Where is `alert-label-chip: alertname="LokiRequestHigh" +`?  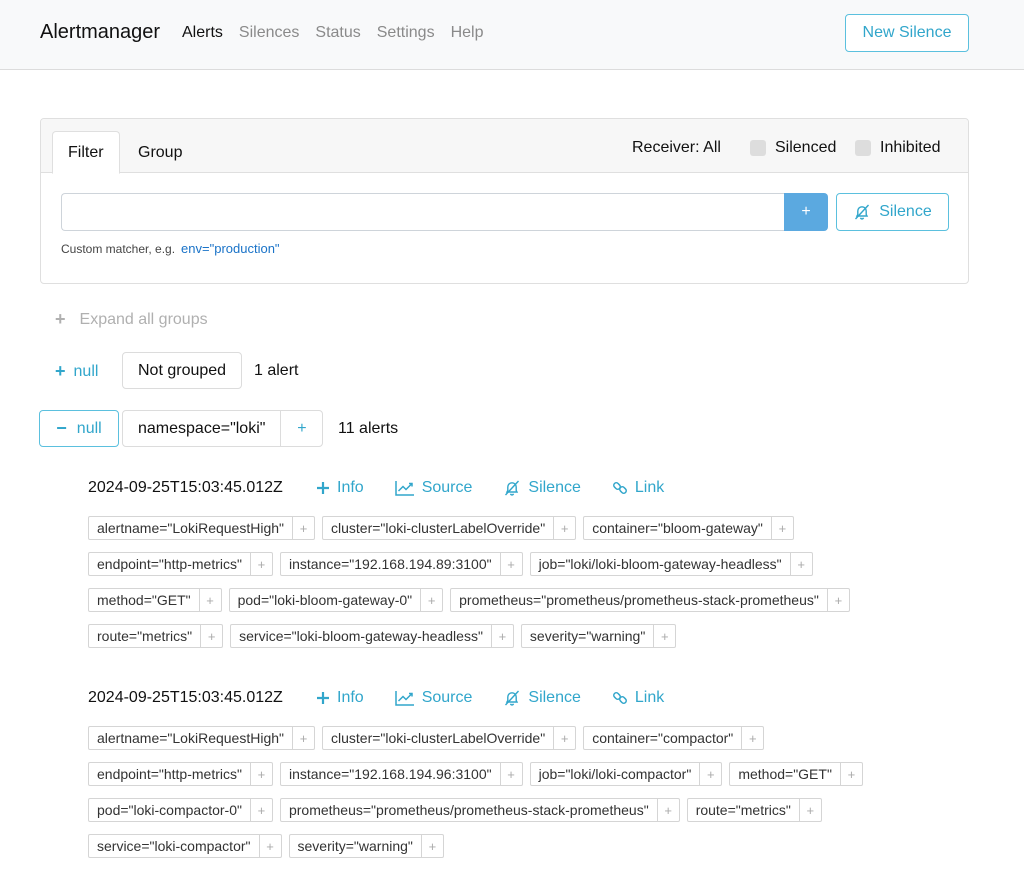 alert-label-chip: alertname="LokiRequestHigh" + is located at coordinates (201, 528).